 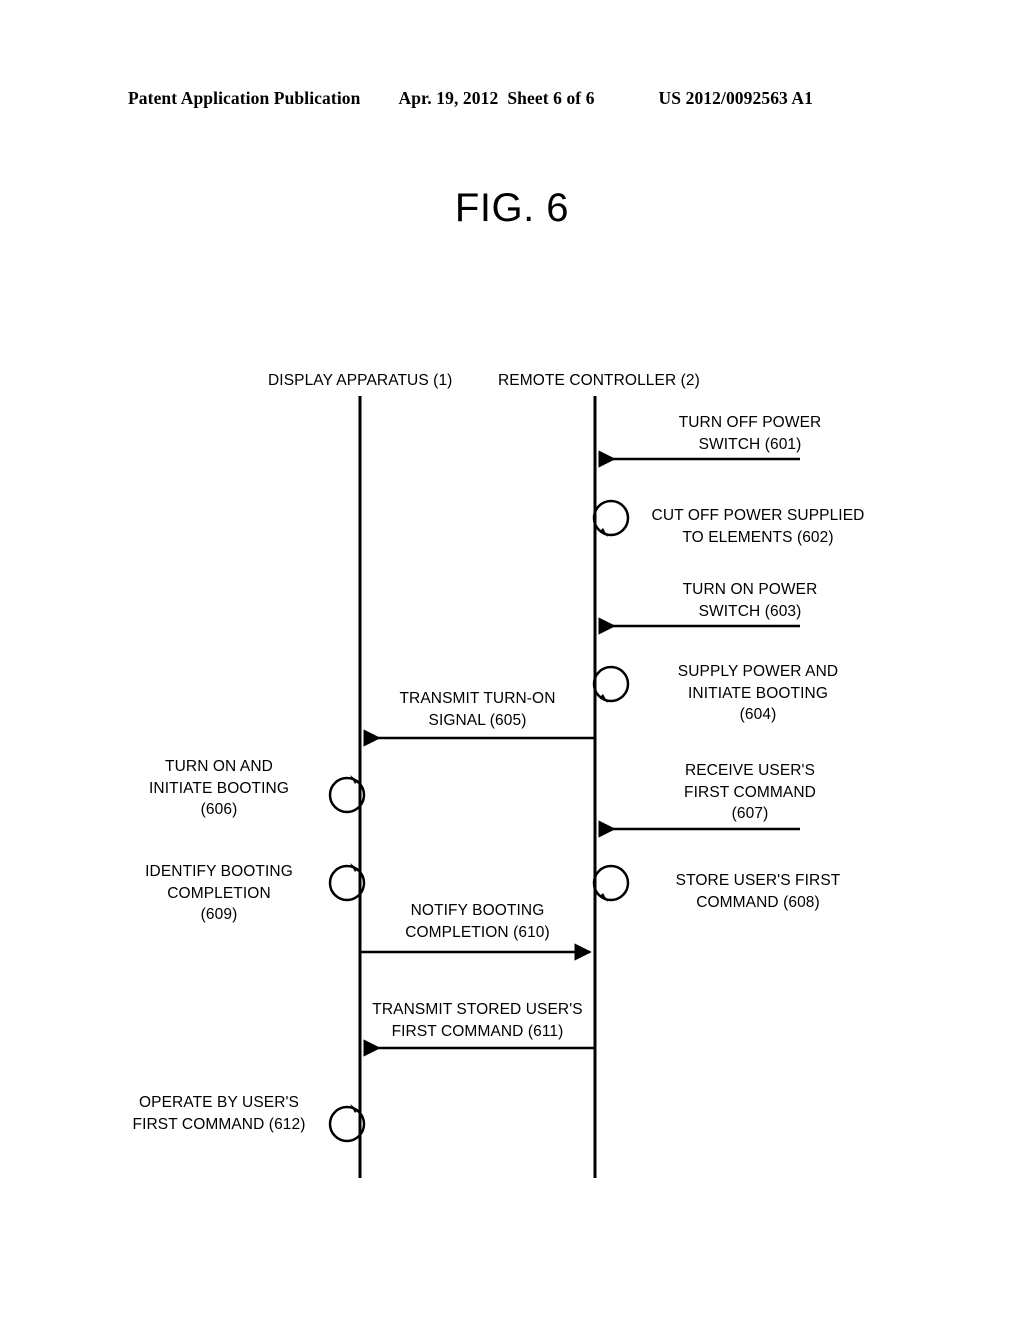 What do you see at coordinates (750, 444) in the screenshot?
I see `step-601-line-2: SWITCH (601)` at bounding box center [750, 444].